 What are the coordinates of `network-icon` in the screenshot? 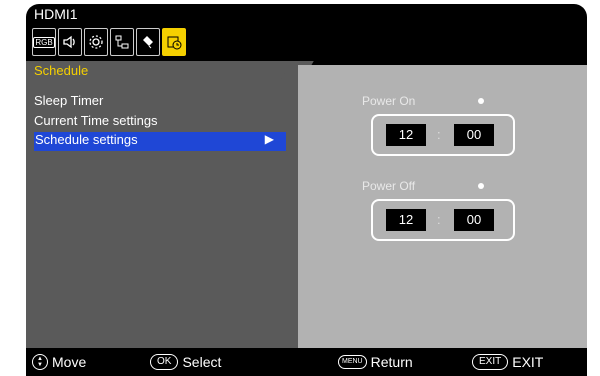 It's located at (122, 42).